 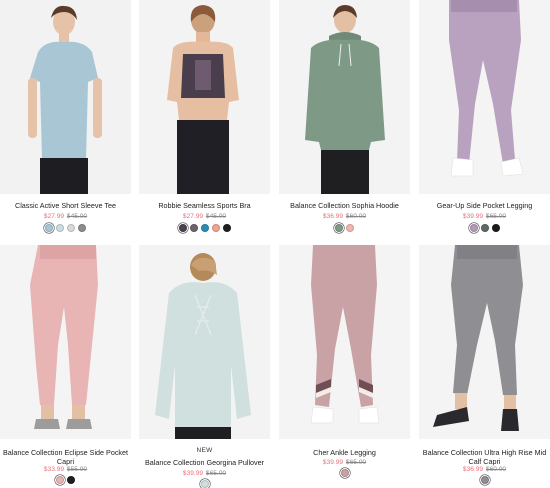 I want to click on sale-price: $33.99, so click(x=54, y=469).